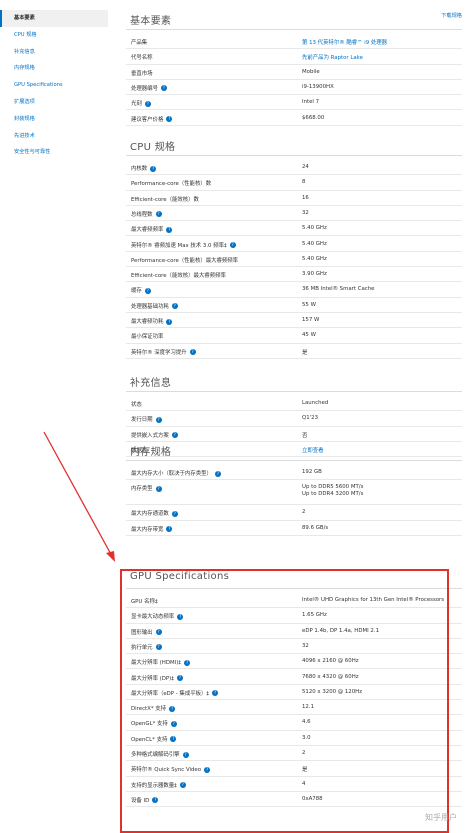 The height and width of the screenshot is (833, 474). Describe the element at coordinates (78, 495) in the screenshot. I see `arrow-shaft` at that location.